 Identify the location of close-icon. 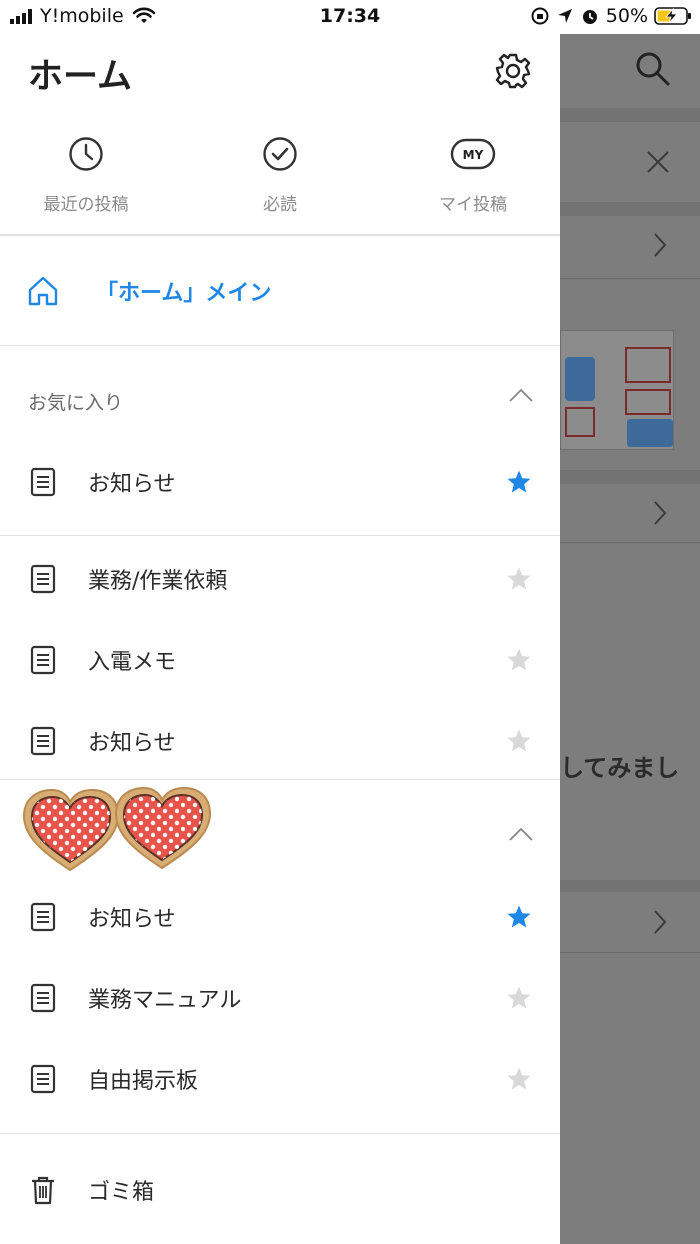
(658, 162).